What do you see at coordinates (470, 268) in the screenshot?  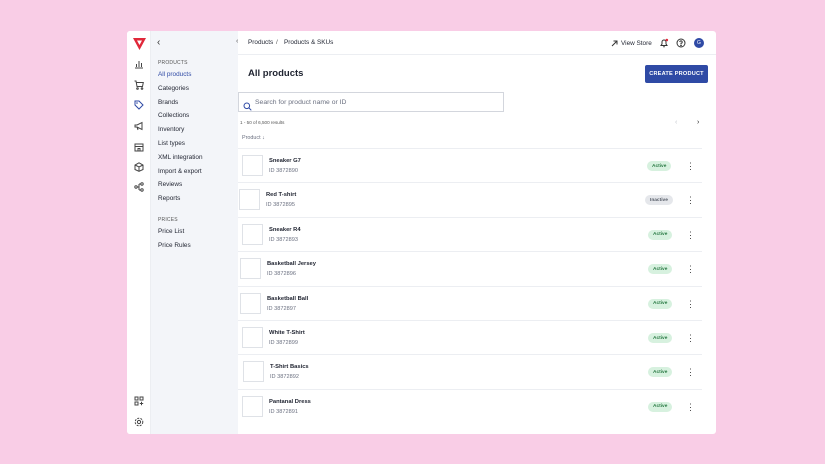 I see `table-row: Basketball Jersey ID 3872896 Active ⋮` at bounding box center [470, 268].